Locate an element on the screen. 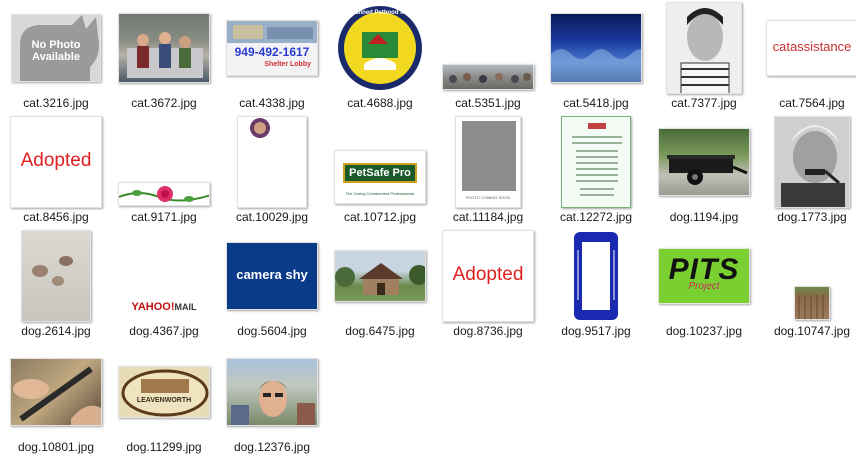 Image resolution: width=856 pixels, height=461 pixels. file-name: cat.3216.jpg is located at coordinates (56, 103).